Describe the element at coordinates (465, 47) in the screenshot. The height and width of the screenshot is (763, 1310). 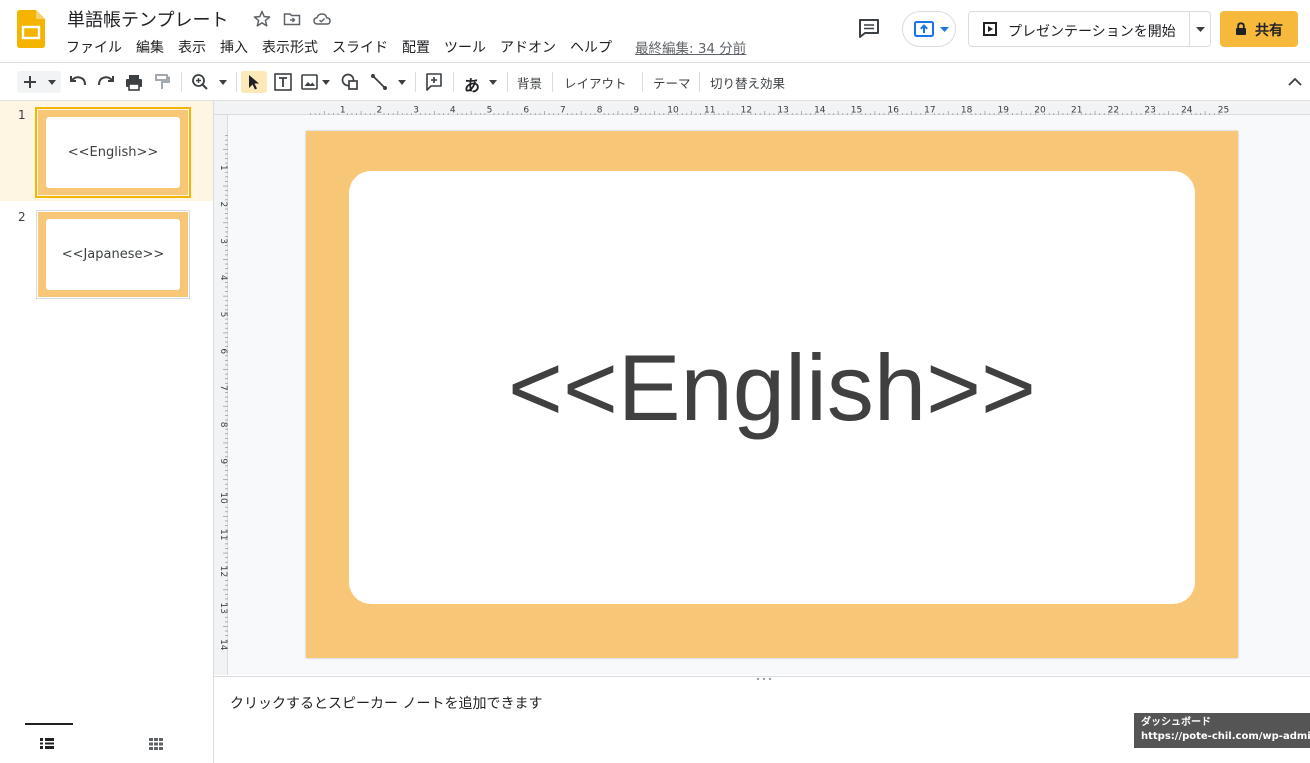
I see `menu-tools: ツール` at that location.